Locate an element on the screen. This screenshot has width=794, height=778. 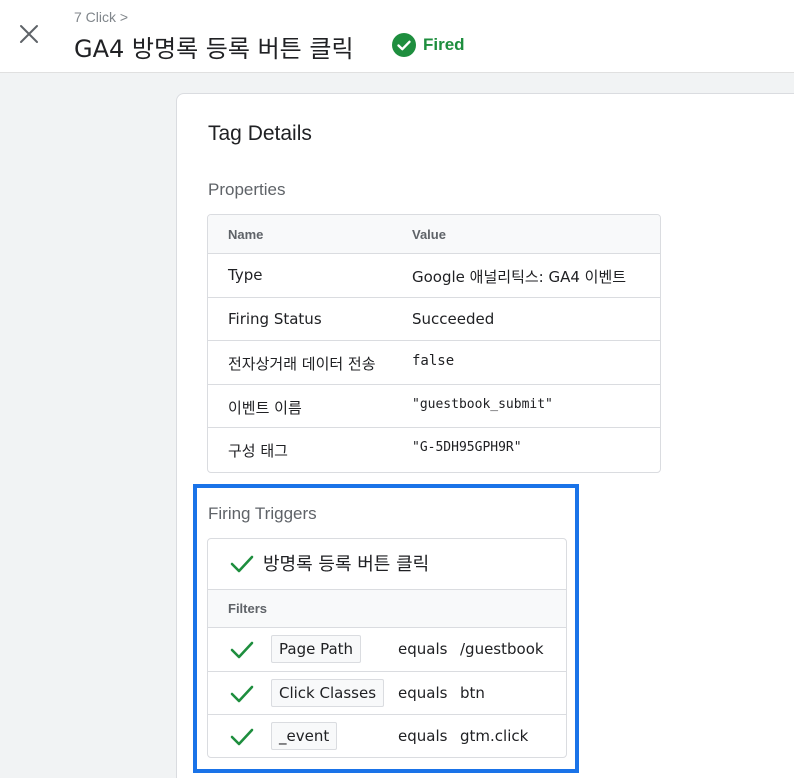
breadcrumb: 7 Click > is located at coordinates (101, 17).